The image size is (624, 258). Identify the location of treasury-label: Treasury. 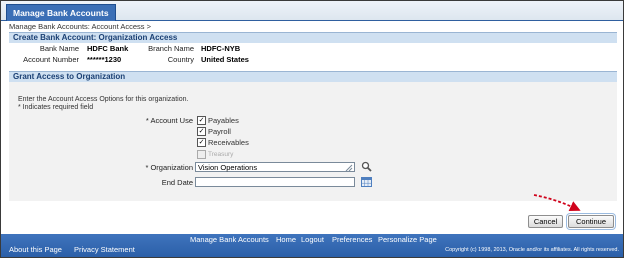
(221, 154).